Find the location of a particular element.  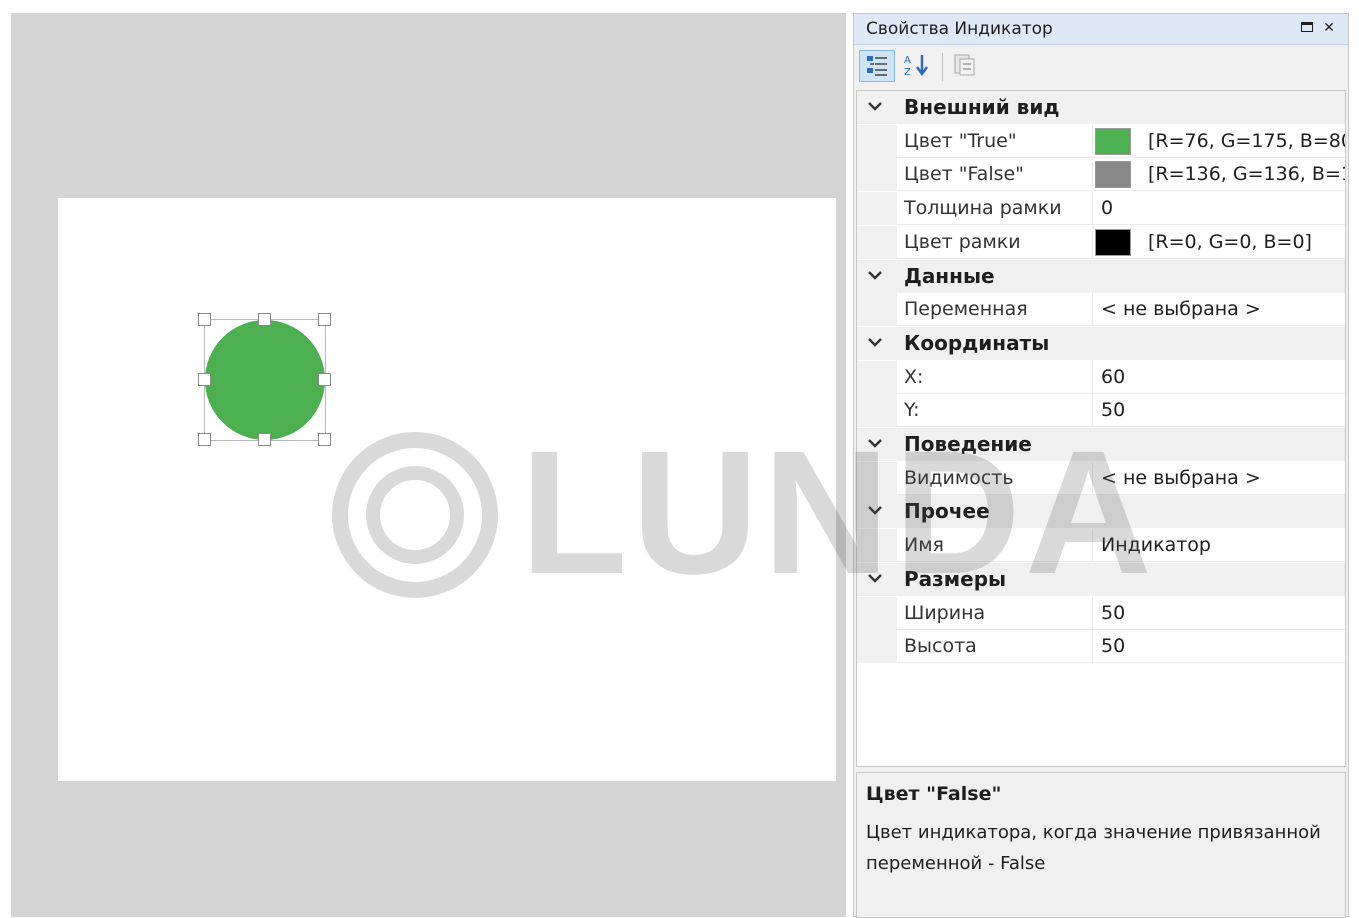

property-name-cell: Видимость is located at coordinates (995, 478).